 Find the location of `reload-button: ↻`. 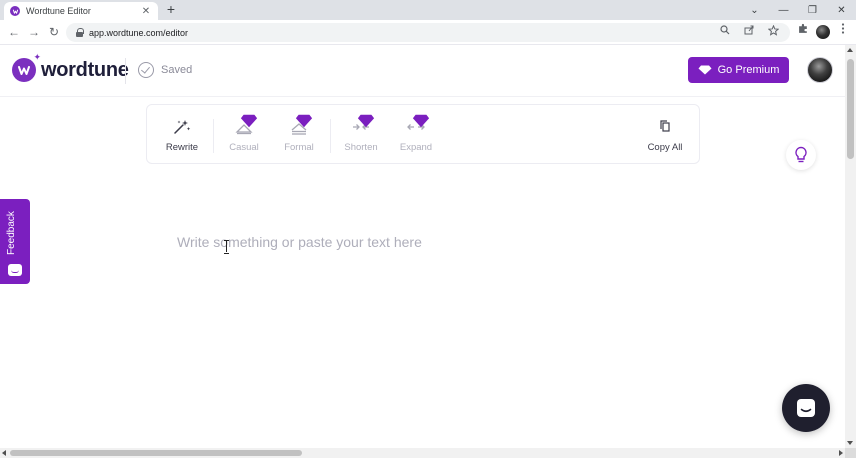

reload-button: ↻ is located at coordinates (54, 32).